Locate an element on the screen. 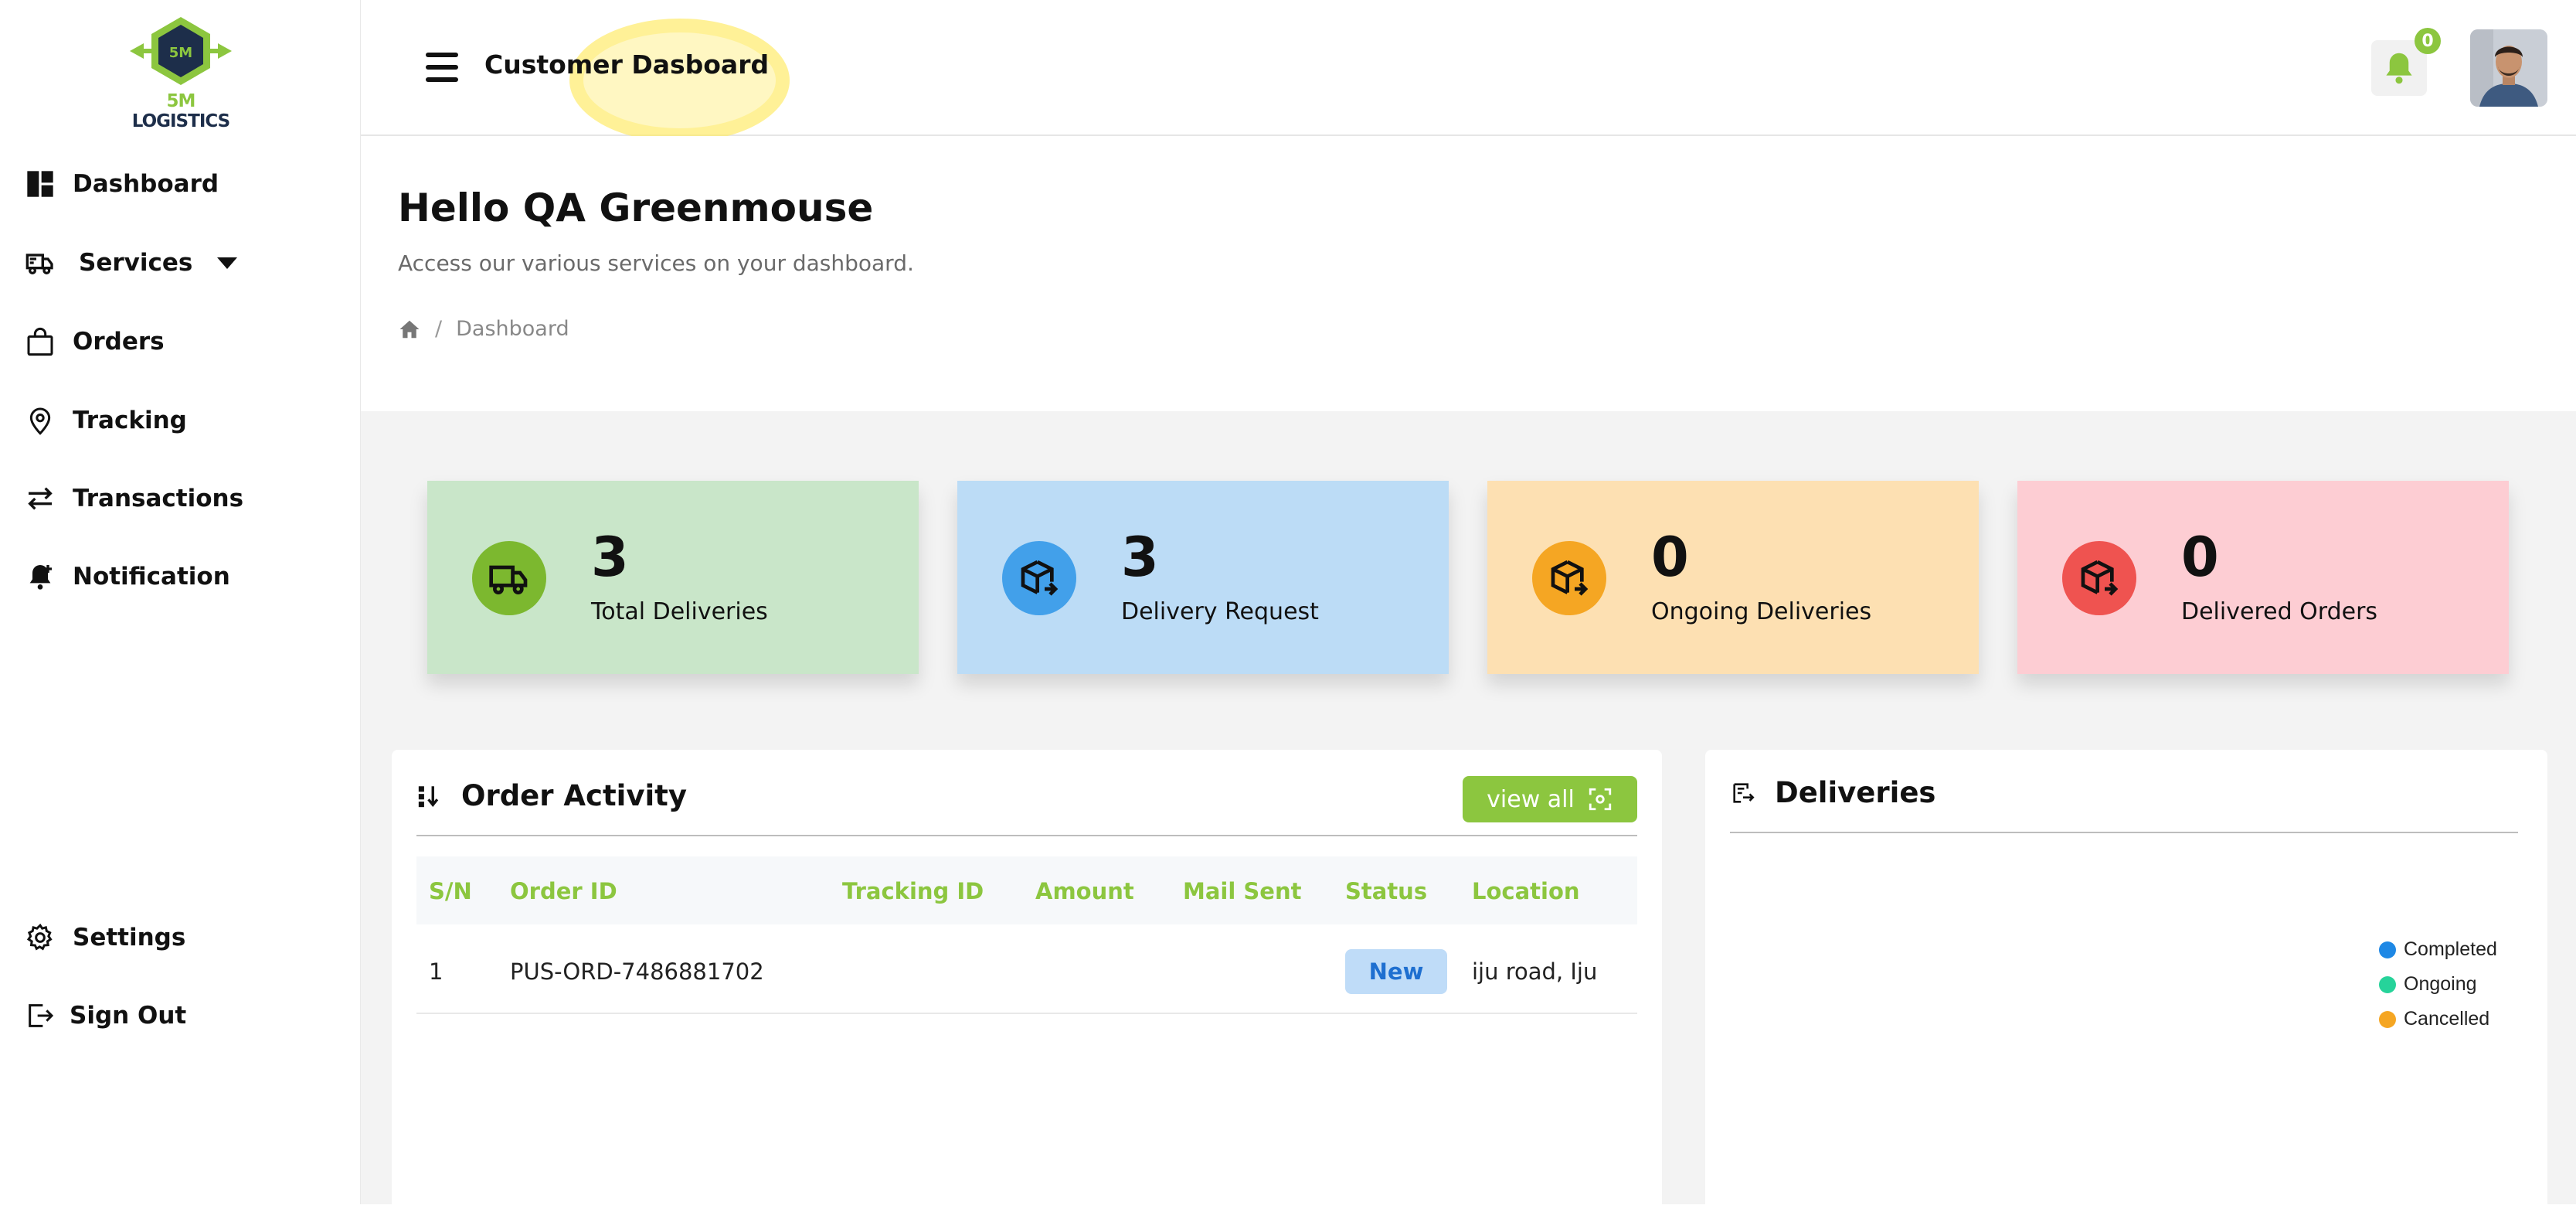 Image resolution: width=2576 pixels, height=1229 pixels. status-badge: New is located at coordinates (1396, 972).